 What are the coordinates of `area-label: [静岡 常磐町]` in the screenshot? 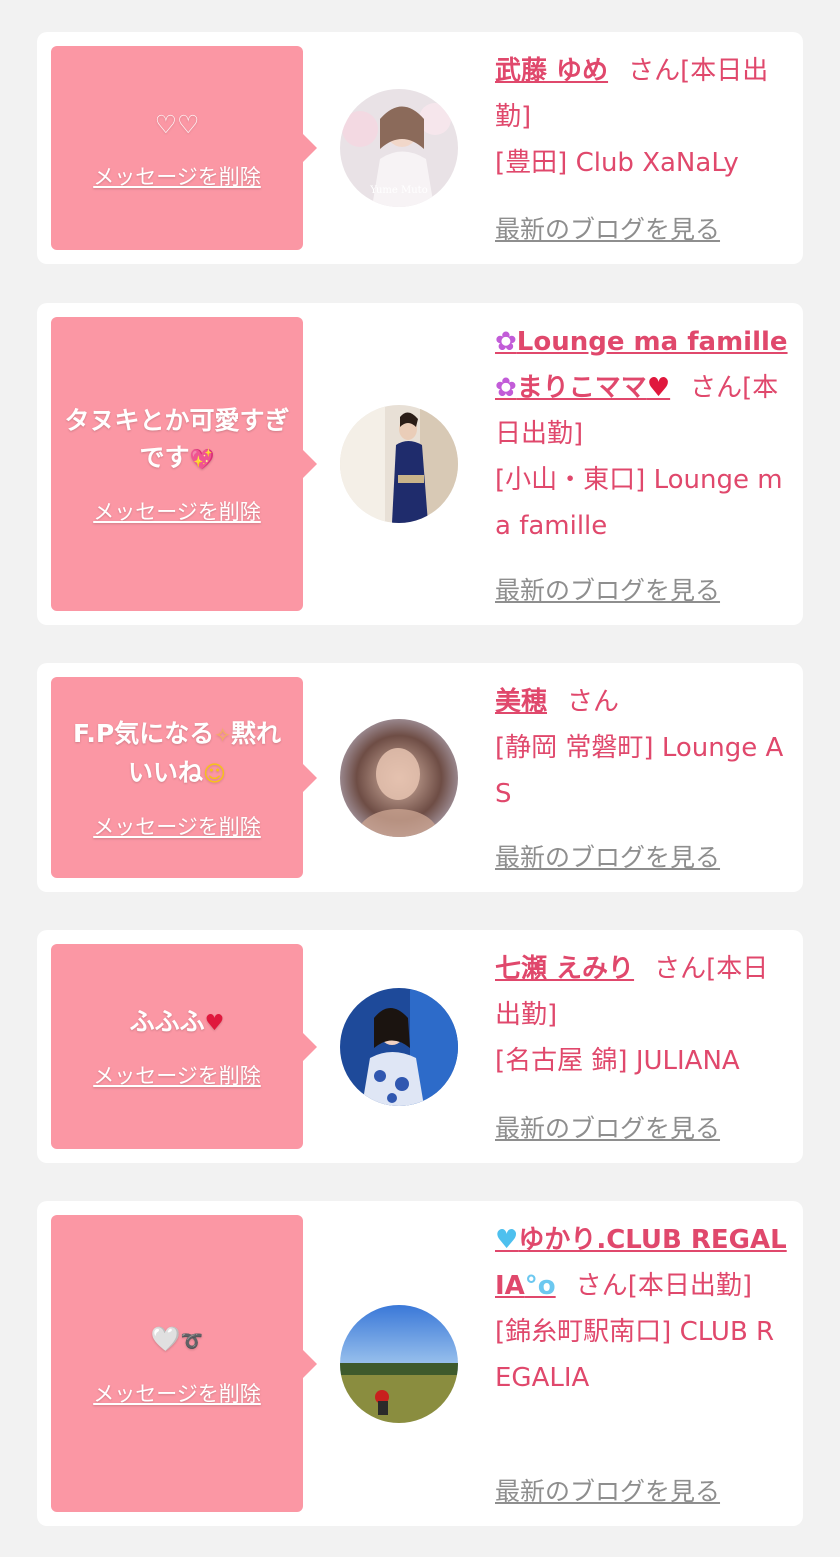 It's located at (574, 748).